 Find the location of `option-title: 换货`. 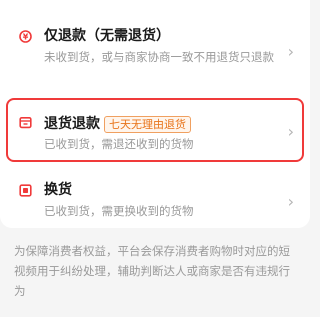

option-title: 换货 is located at coordinates (58, 190).